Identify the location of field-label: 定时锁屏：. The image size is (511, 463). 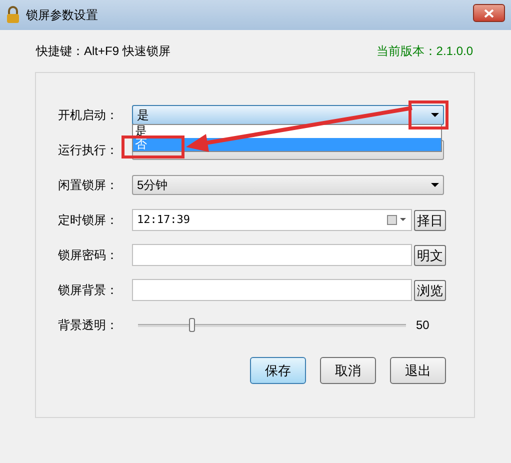
(88, 220).